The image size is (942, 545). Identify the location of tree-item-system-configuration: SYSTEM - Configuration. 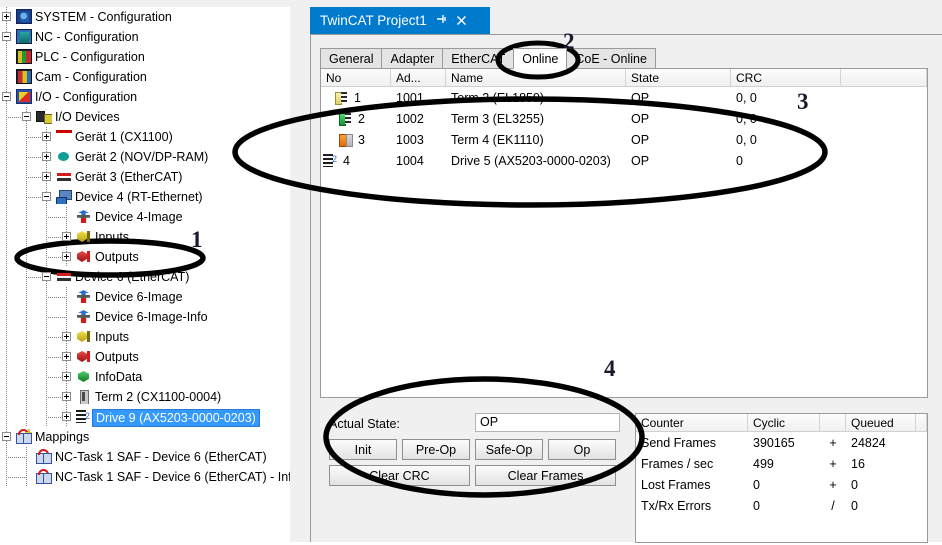
(145, 17).